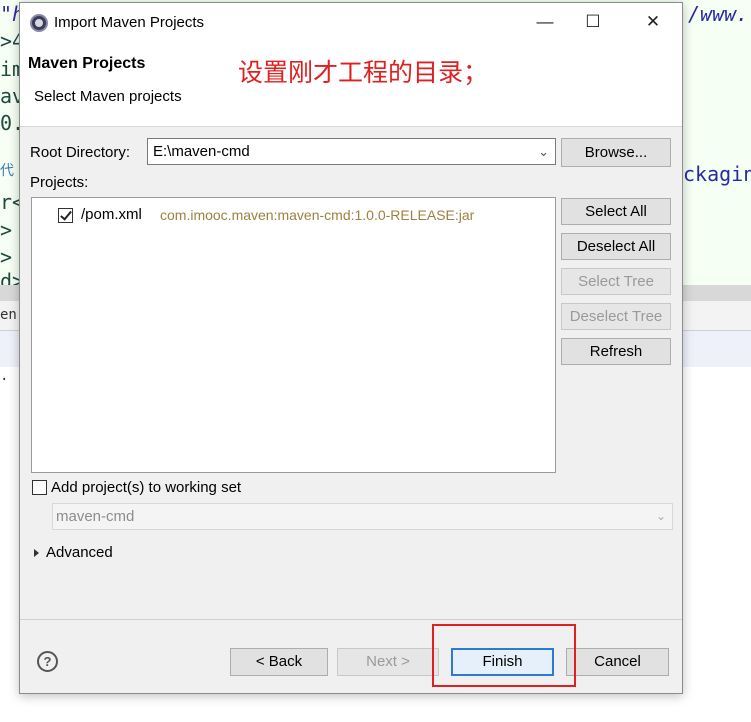 The height and width of the screenshot is (722, 751). What do you see at coordinates (146, 487) in the screenshot?
I see `working-set-label: Add project(s) to working set` at bounding box center [146, 487].